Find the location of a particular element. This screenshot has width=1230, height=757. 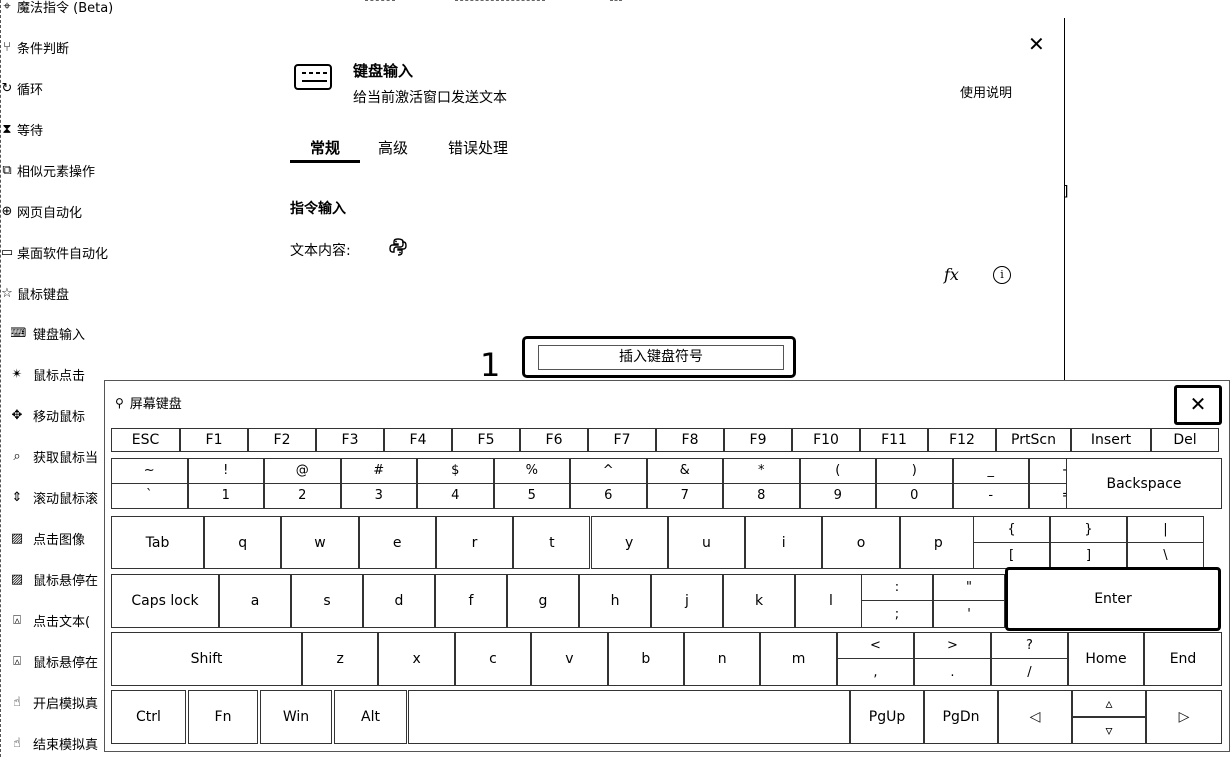

key-num-1: ! 1 is located at coordinates (225, 483).